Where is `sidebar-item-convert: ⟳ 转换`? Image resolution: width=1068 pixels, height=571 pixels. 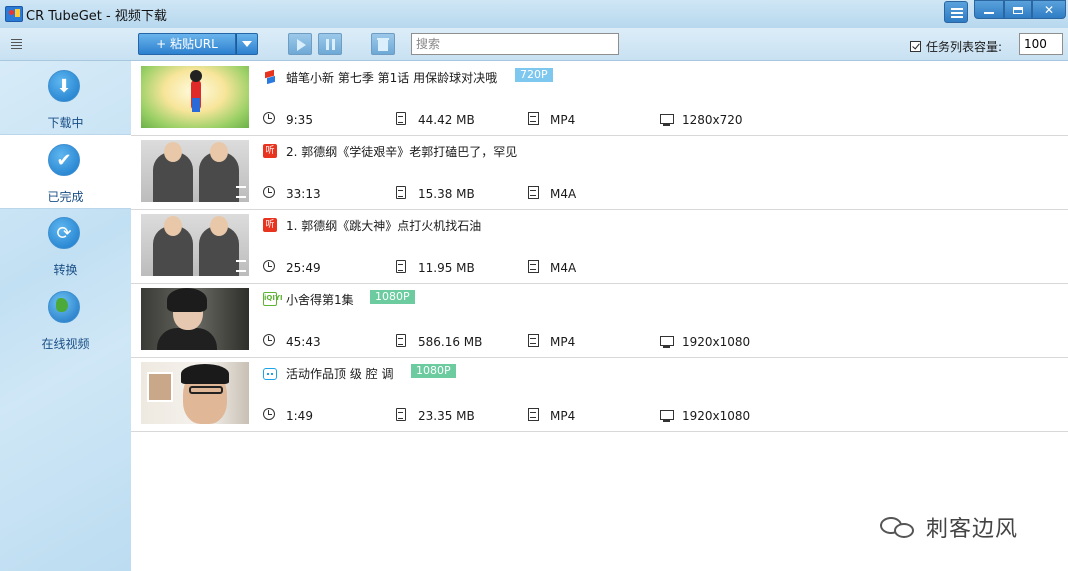 sidebar-item-convert: ⟳ 转换 is located at coordinates (65, 244).